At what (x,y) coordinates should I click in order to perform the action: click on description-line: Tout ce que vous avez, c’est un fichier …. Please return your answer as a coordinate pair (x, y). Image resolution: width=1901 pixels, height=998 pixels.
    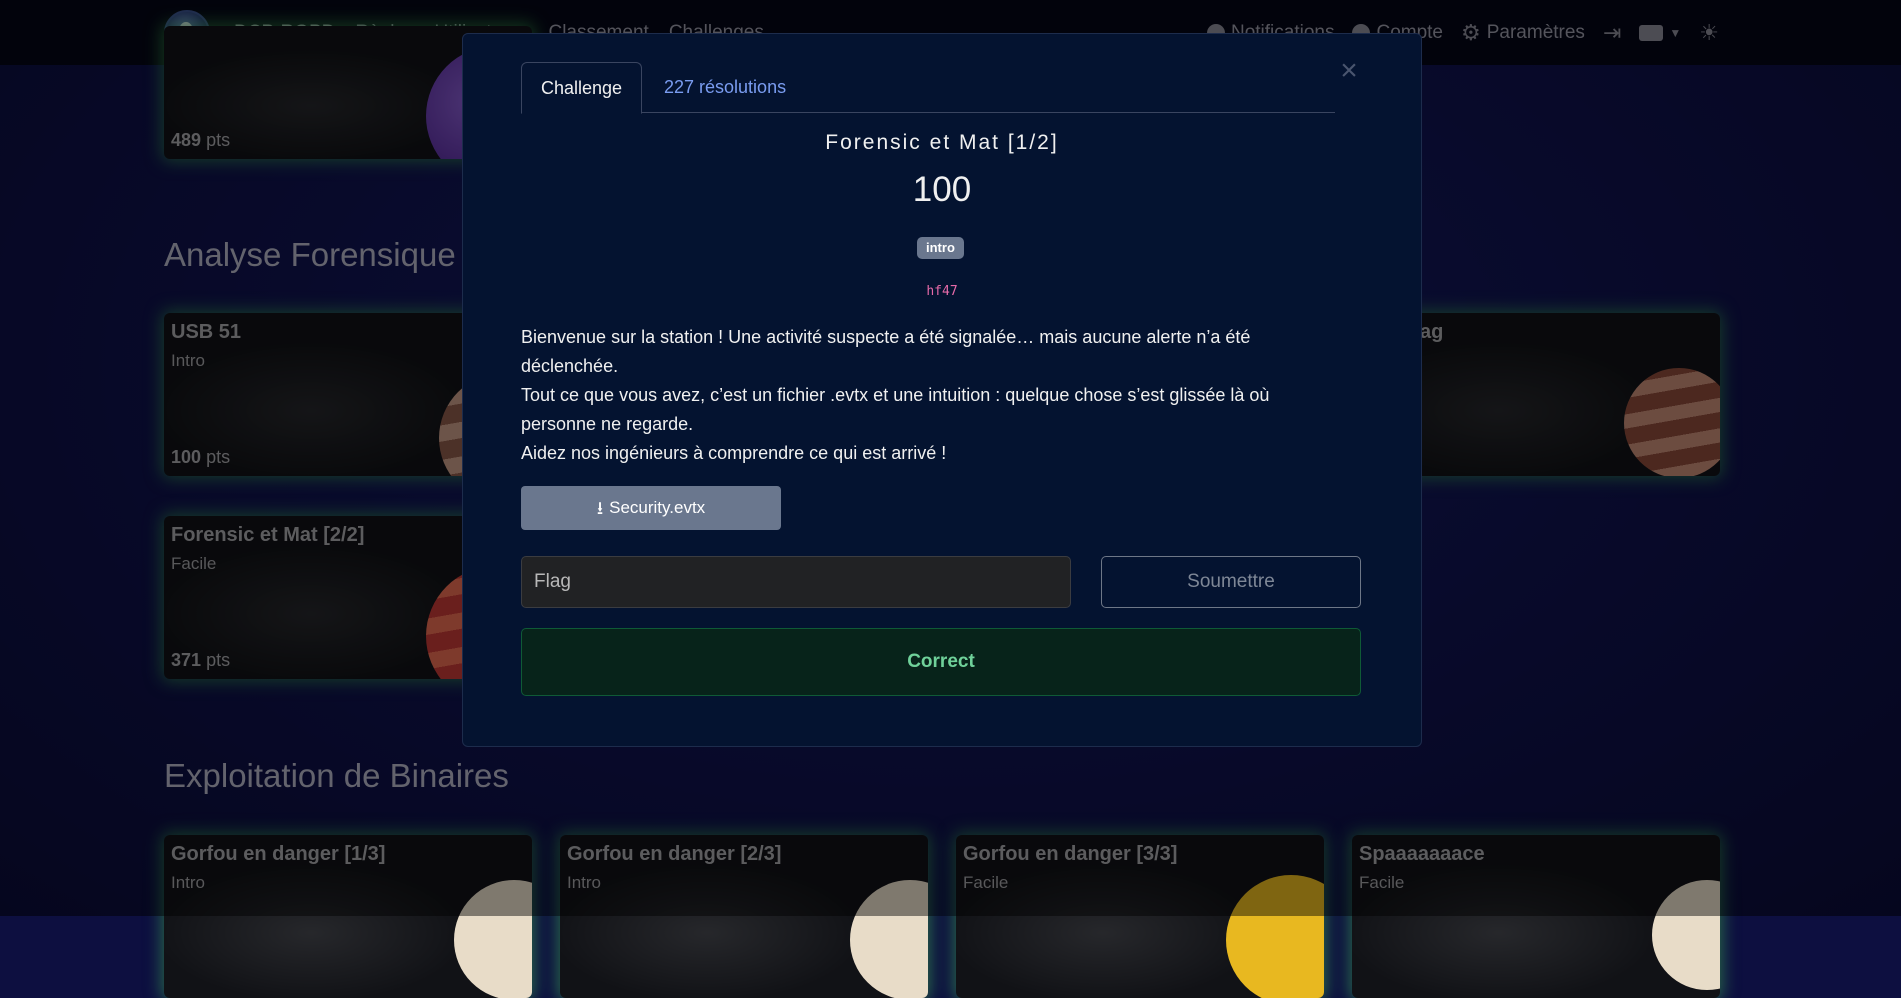
    Looking at the image, I should click on (895, 409).